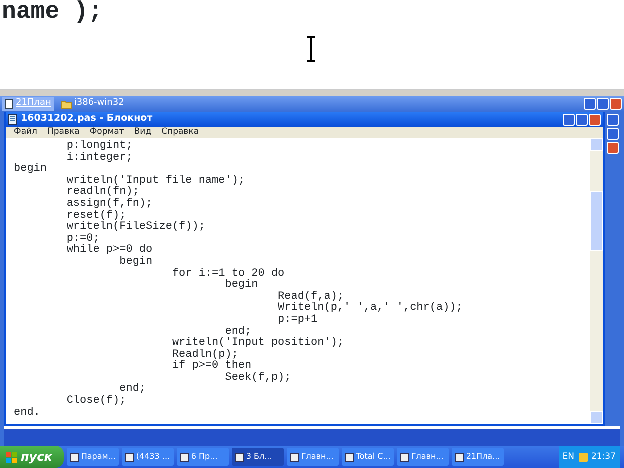 Image resolution: width=624 pixels, height=468 pixels. I want to click on code-line: for i:=1 to 20 do, so click(228, 274).